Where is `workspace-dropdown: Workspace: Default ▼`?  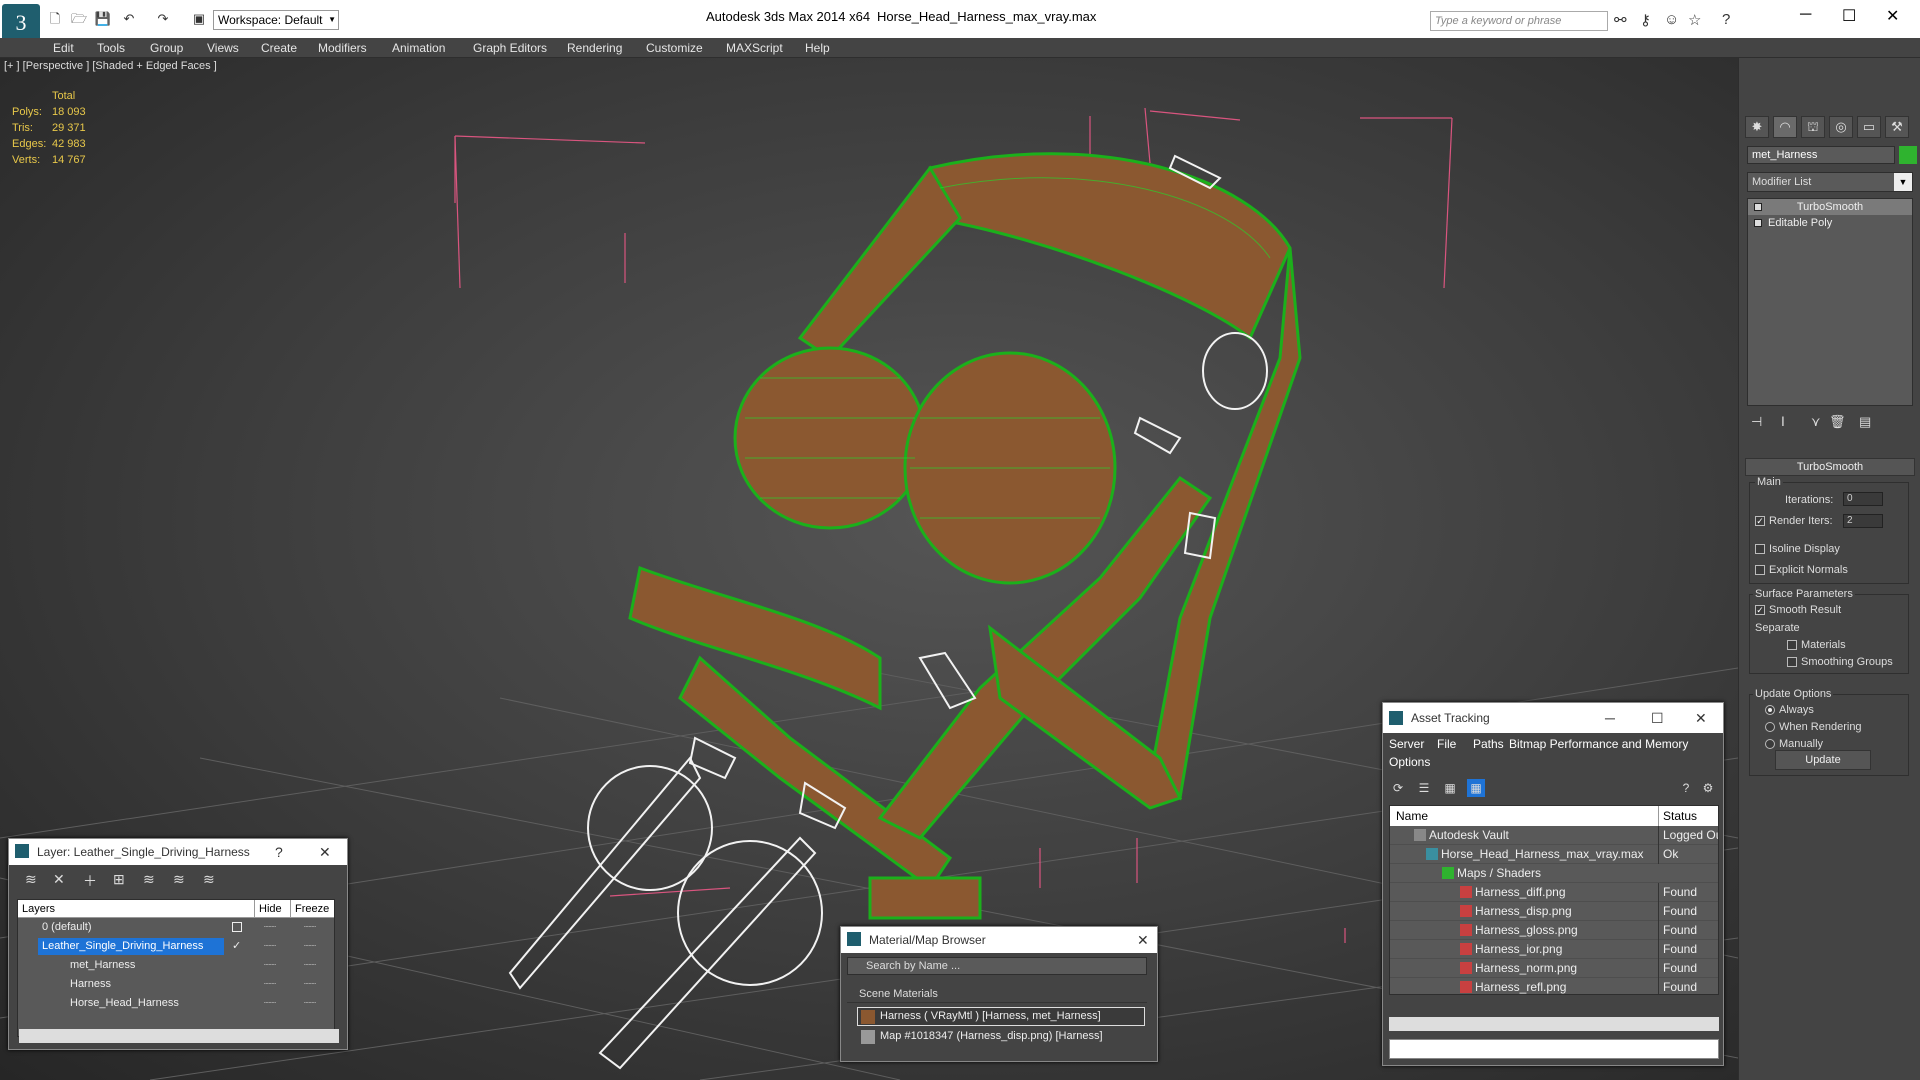
workspace-dropdown: Workspace: Default ▼ is located at coordinates (276, 20).